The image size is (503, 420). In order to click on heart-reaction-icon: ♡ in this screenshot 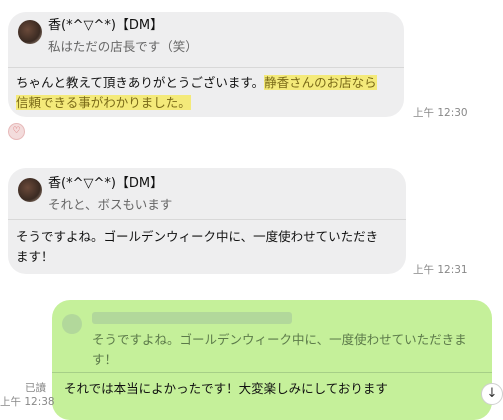, I will do `click(16, 131)`.